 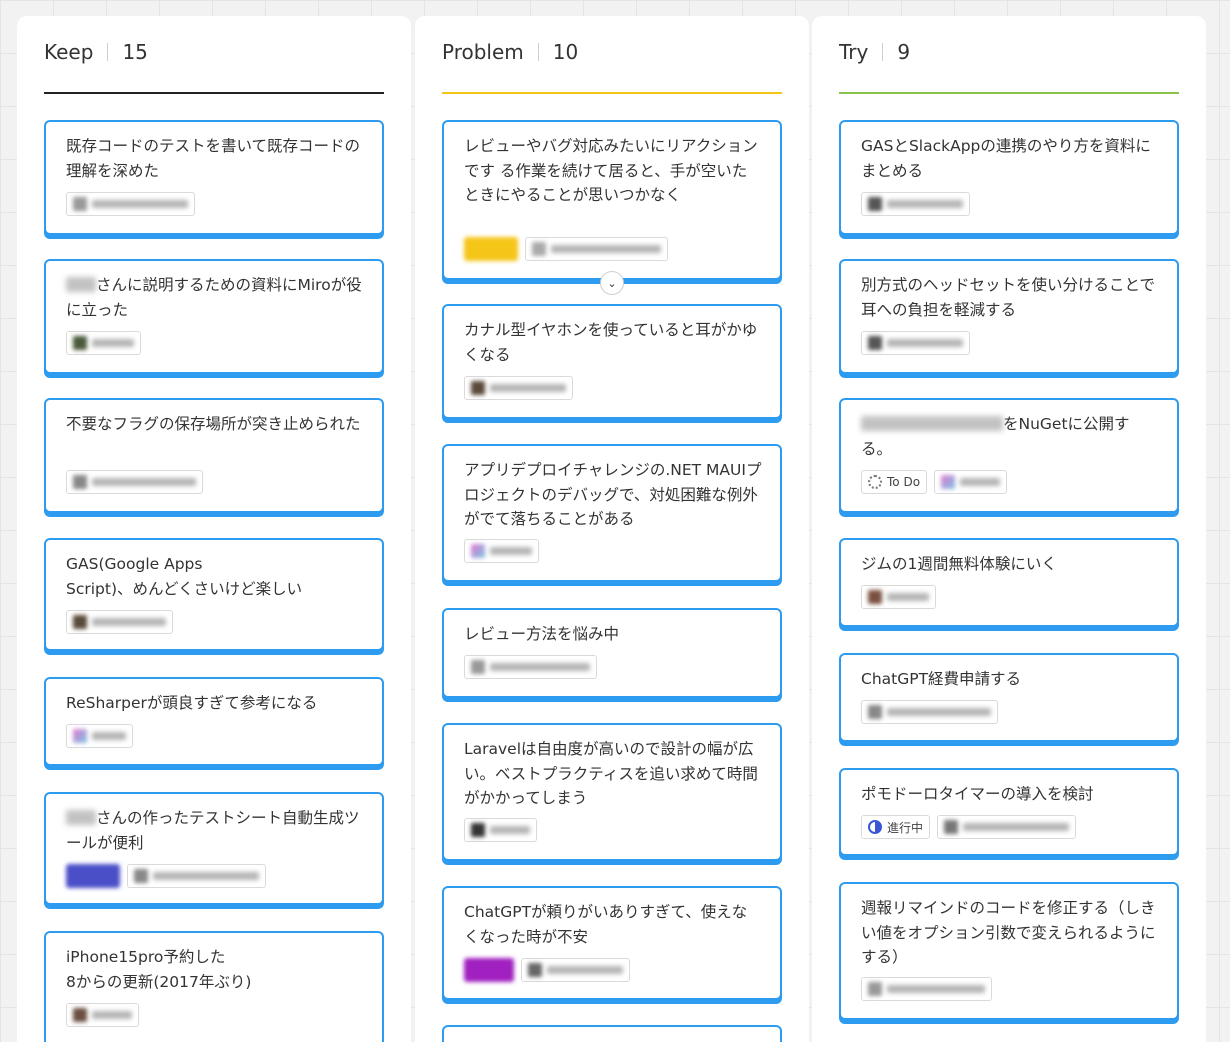 I want to click on sticky-card: ポモドーロタイマーの導入を検討 進行中, so click(x=1009, y=812).